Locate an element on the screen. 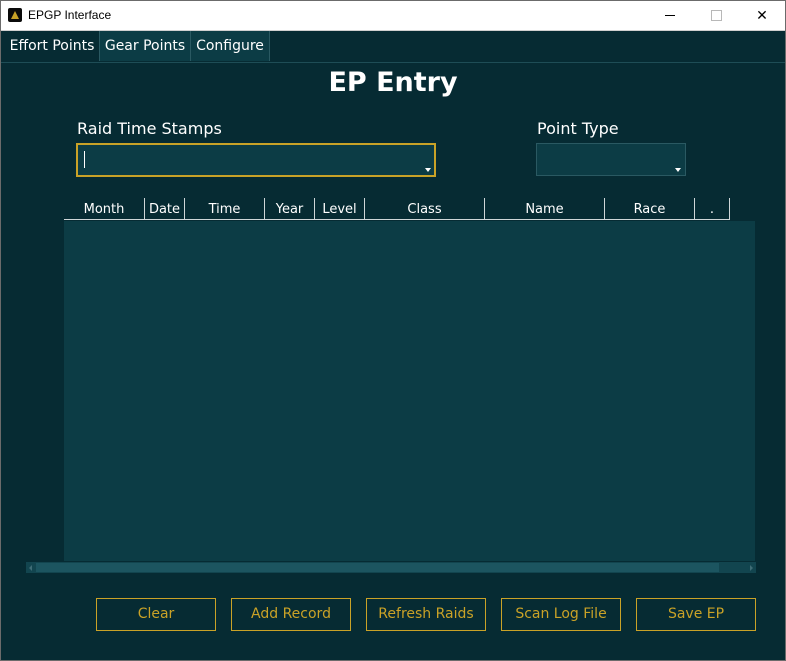 The image size is (786, 661). column-header-year: Year is located at coordinates (290, 209).